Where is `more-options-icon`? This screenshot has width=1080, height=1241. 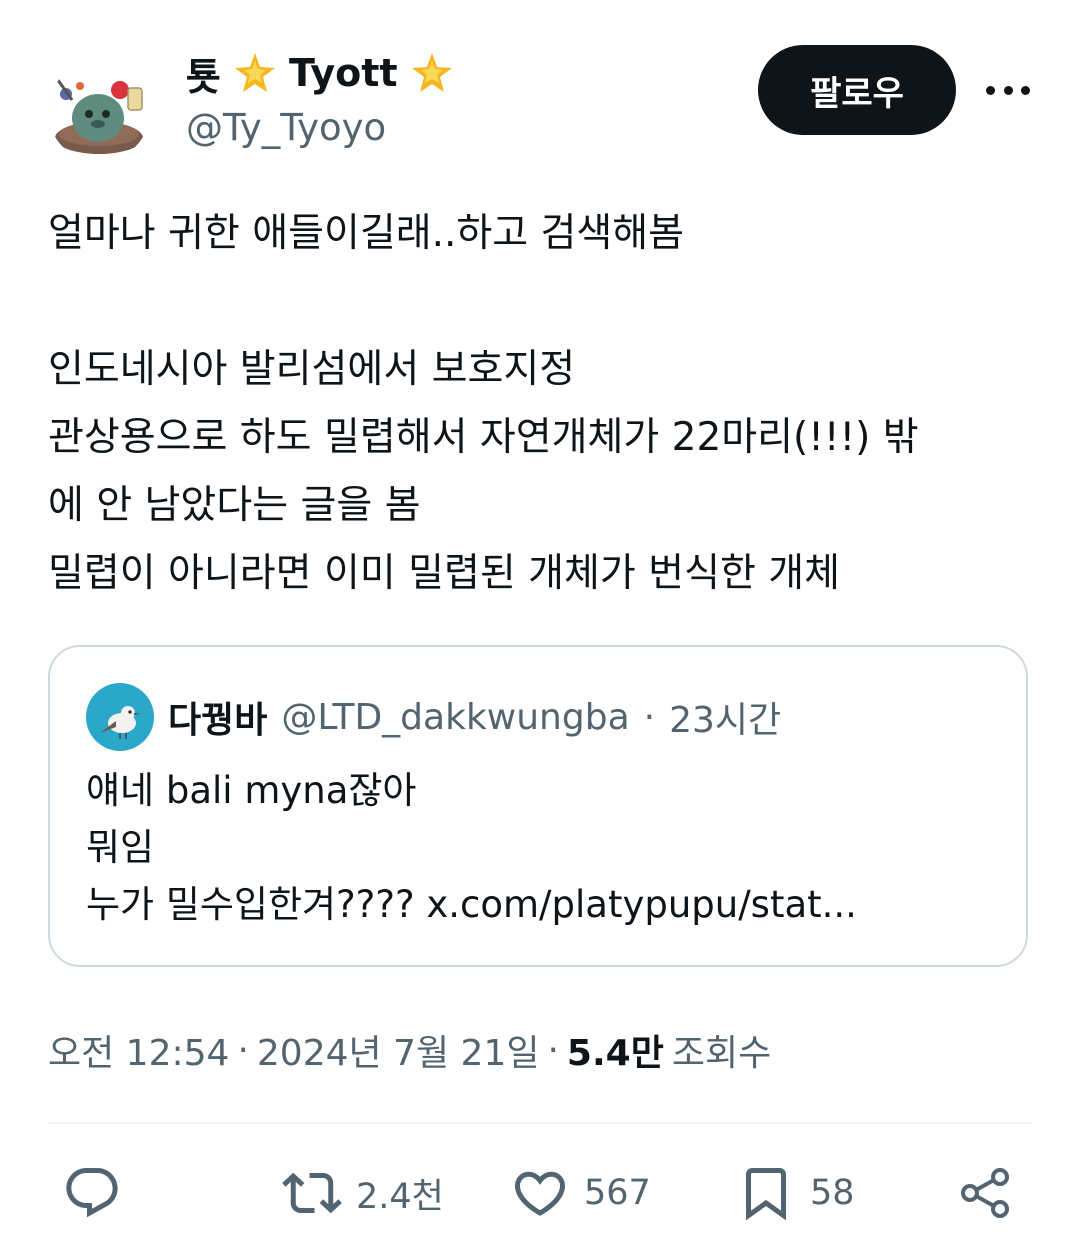 more-options-icon is located at coordinates (1008, 90).